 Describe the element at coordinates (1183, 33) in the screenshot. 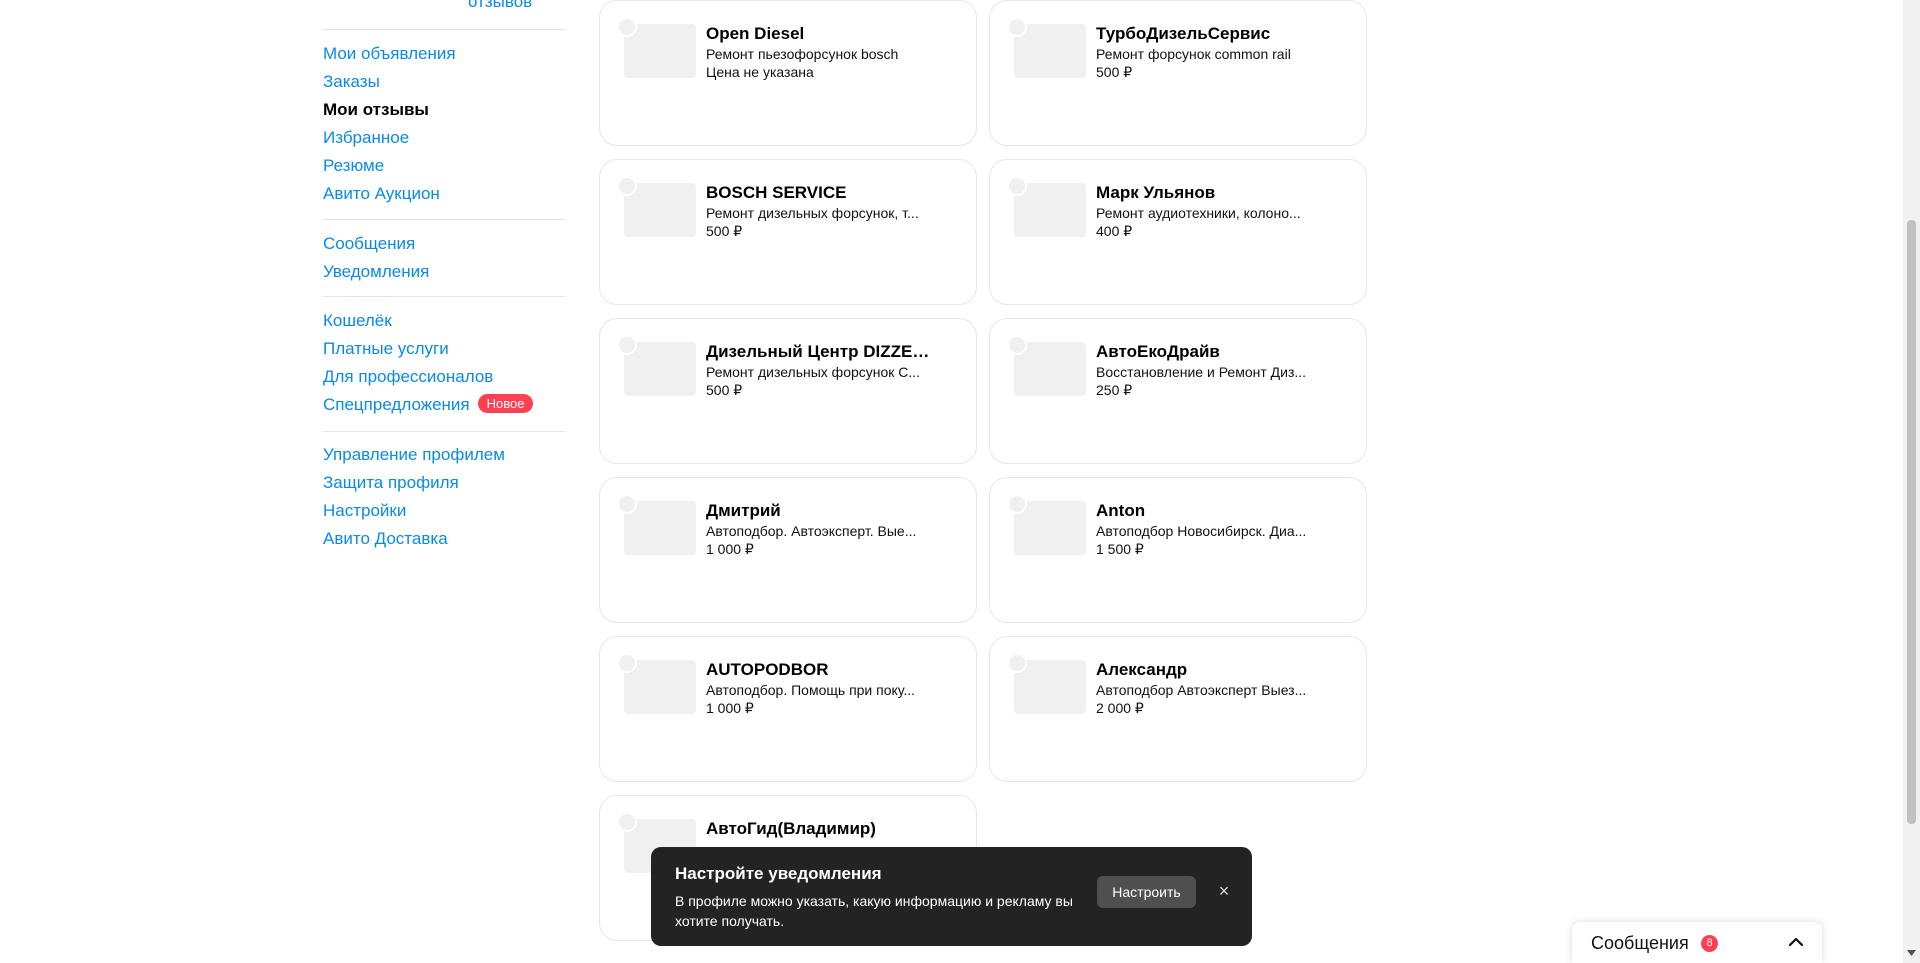

I see `service-card-title: ТурбоДизельСервис` at that location.